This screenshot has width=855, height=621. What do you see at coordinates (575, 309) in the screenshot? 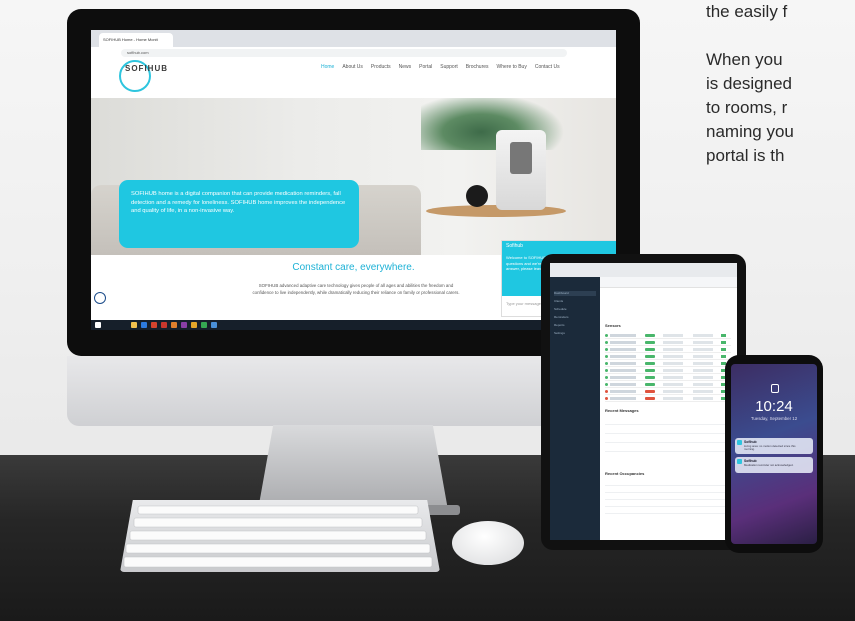
I see `sidebar-item-schedule: Schedule` at bounding box center [575, 309].